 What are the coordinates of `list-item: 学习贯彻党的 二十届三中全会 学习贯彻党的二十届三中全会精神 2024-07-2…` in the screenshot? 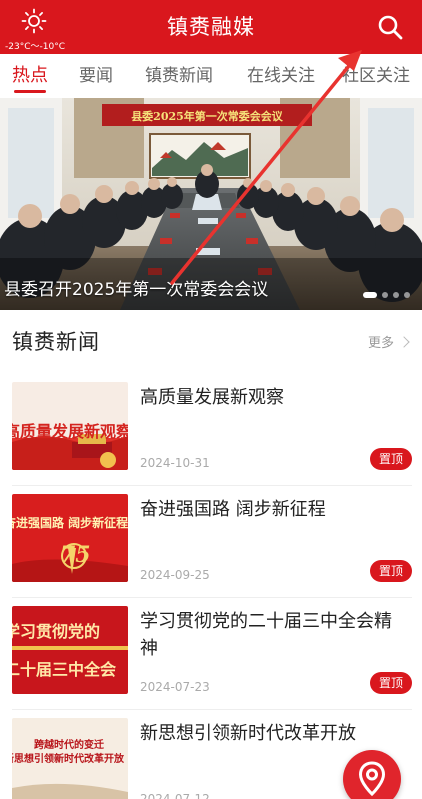 It's located at (212, 654).